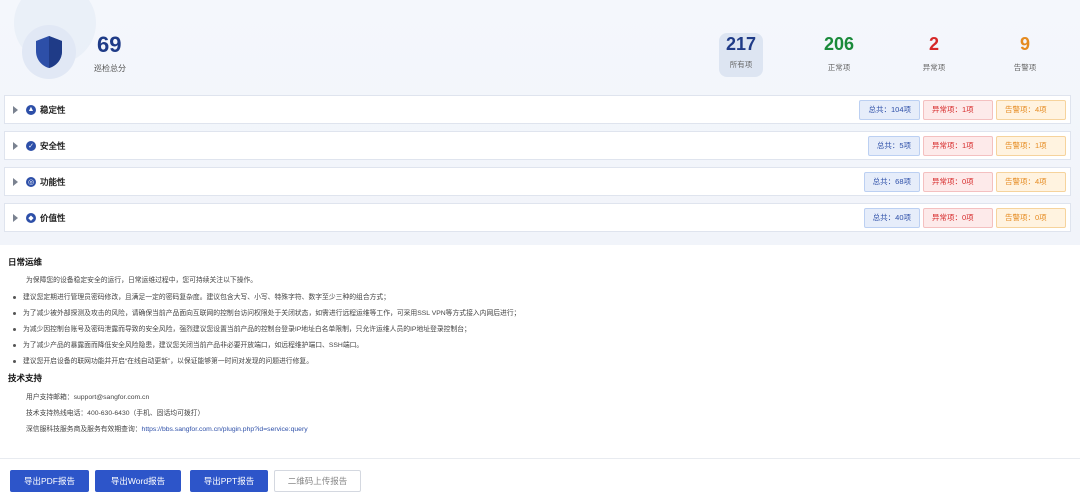 This screenshot has width=1080, height=497. I want to click on stat-value: 2, so click(933, 44).